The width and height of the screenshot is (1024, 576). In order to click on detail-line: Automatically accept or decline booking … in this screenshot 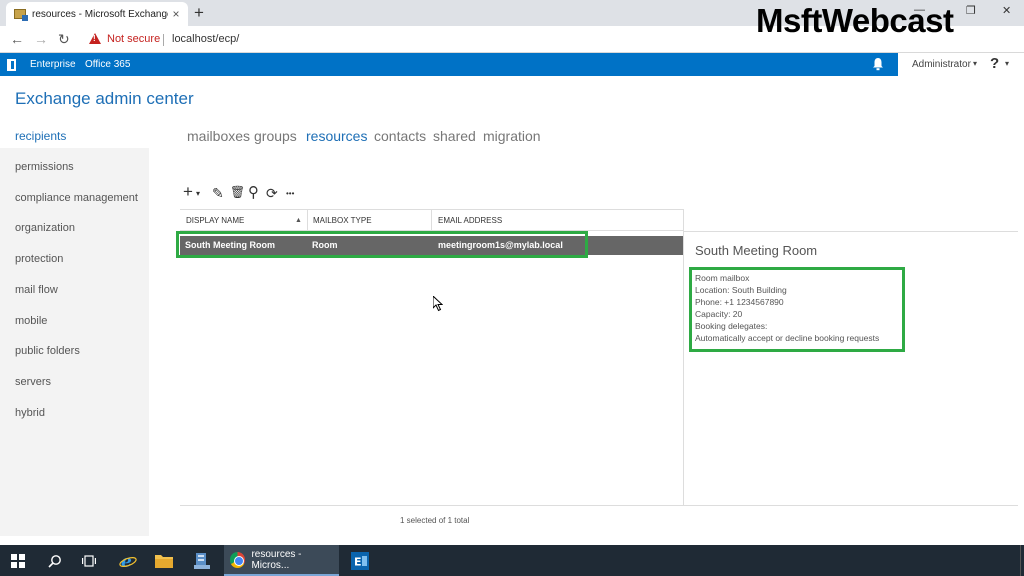, I will do `click(787, 338)`.